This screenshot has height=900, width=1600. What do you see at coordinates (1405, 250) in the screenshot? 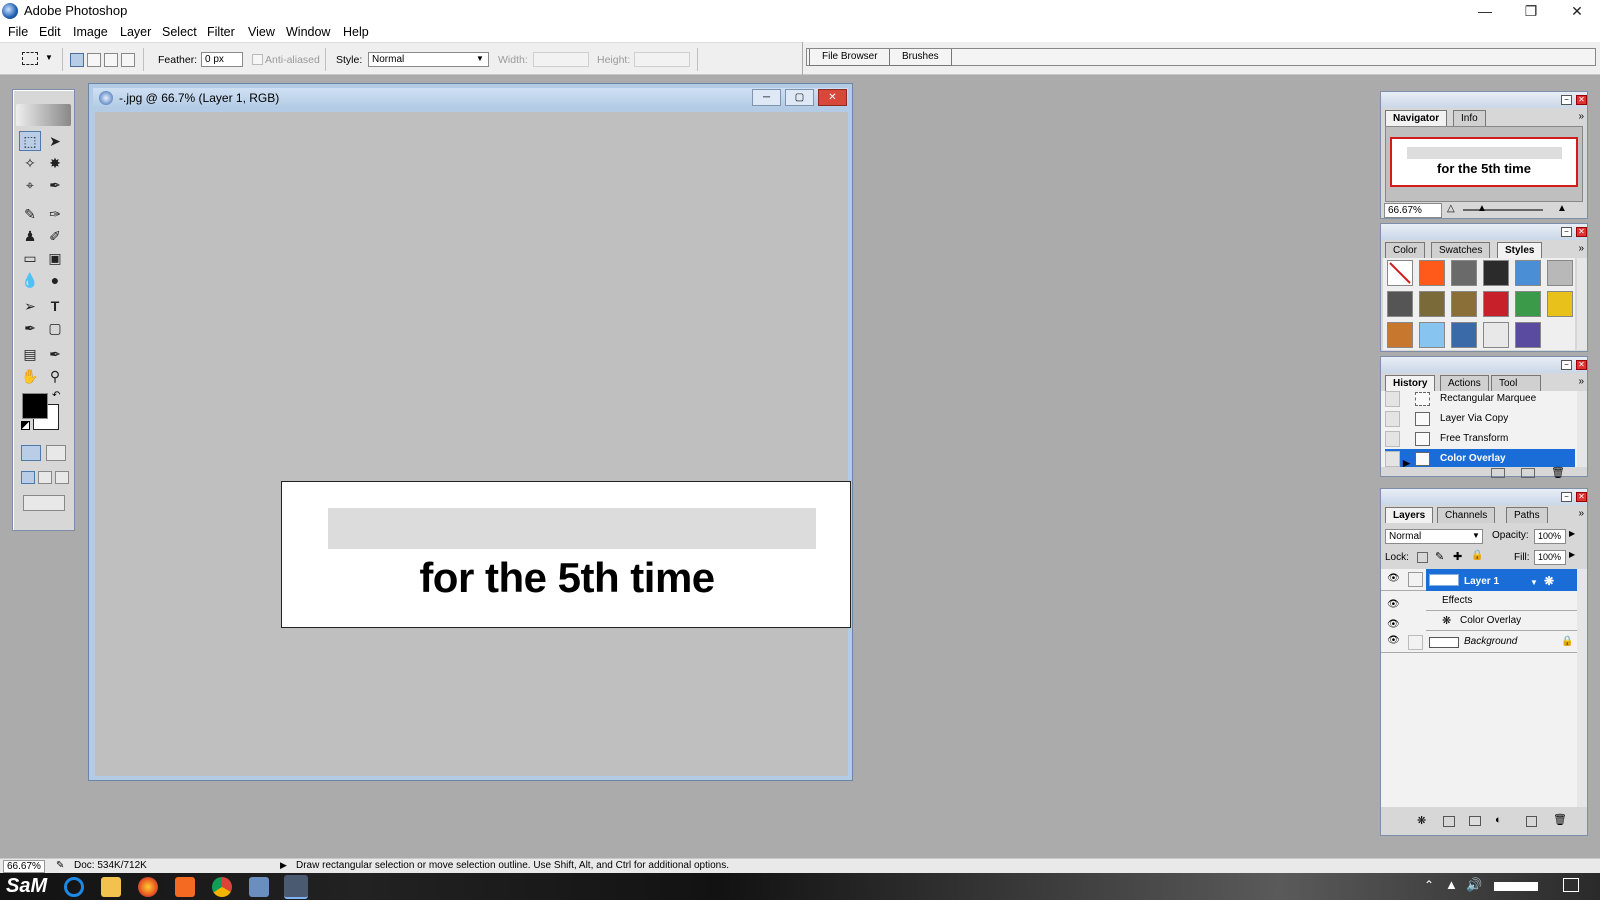
I see `tab-color: Color` at bounding box center [1405, 250].